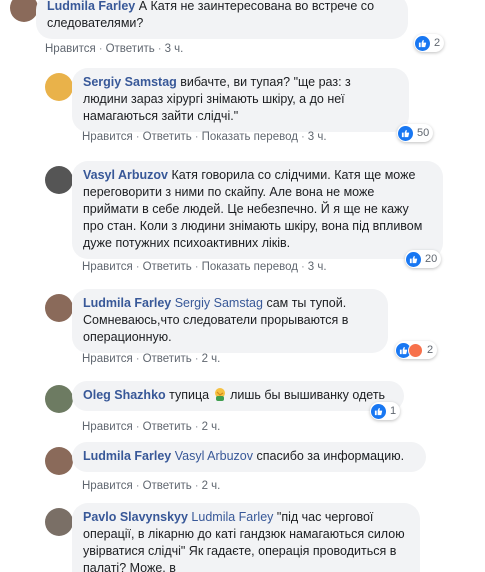 The image size is (485, 572). Describe the element at coordinates (330, 456) in the screenshot. I see `comment-text: спасибо за информацию.` at that location.